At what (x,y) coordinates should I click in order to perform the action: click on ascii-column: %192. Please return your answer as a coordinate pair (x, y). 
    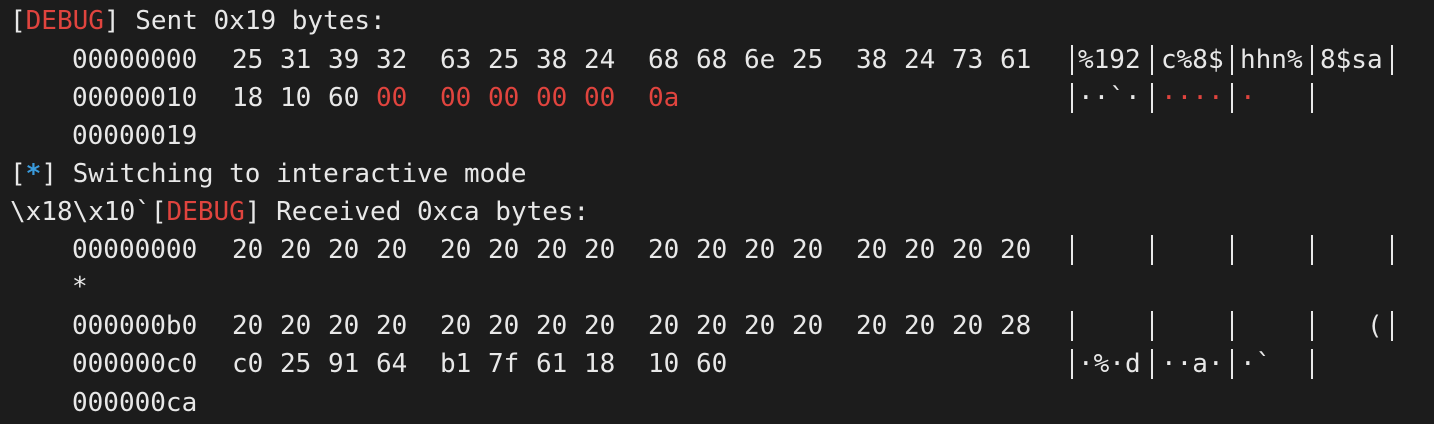
    Looking at the image, I should click on (1109, 60).